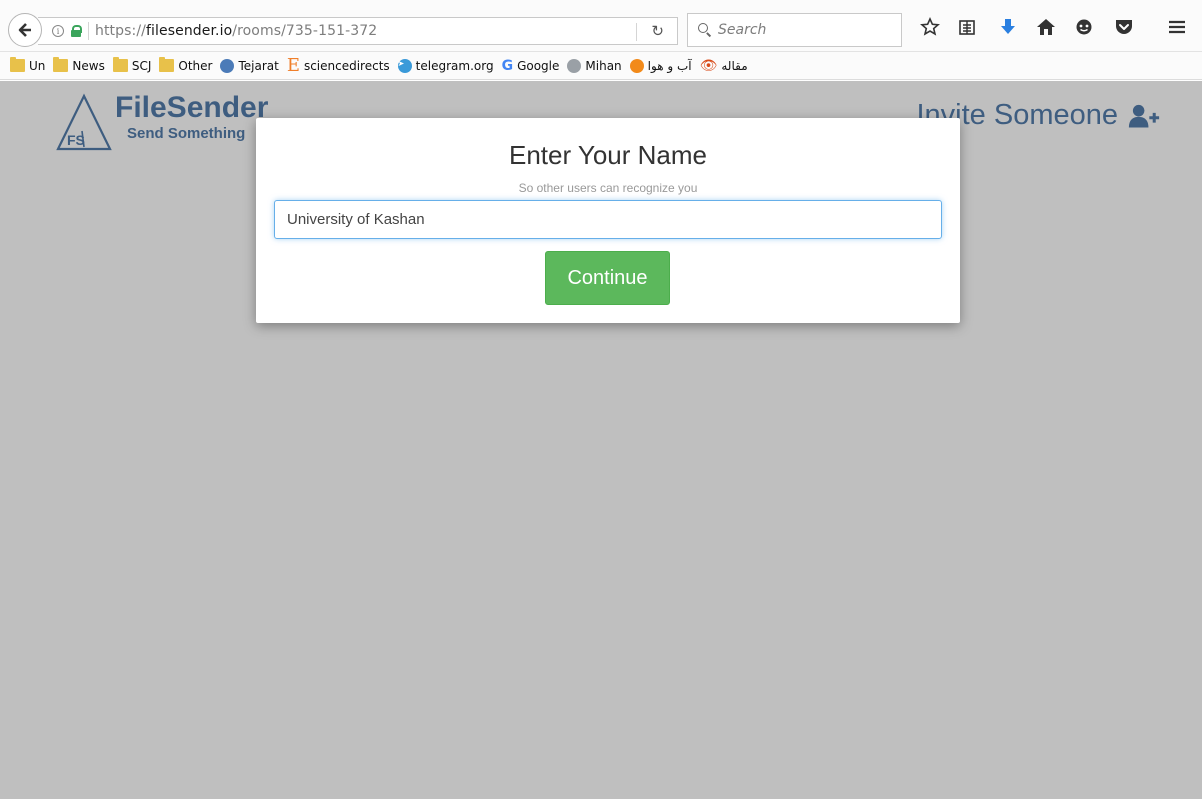 The width and height of the screenshot is (1202, 799). Describe the element at coordinates (1046, 27) in the screenshot. I see `home-icon` at that location.